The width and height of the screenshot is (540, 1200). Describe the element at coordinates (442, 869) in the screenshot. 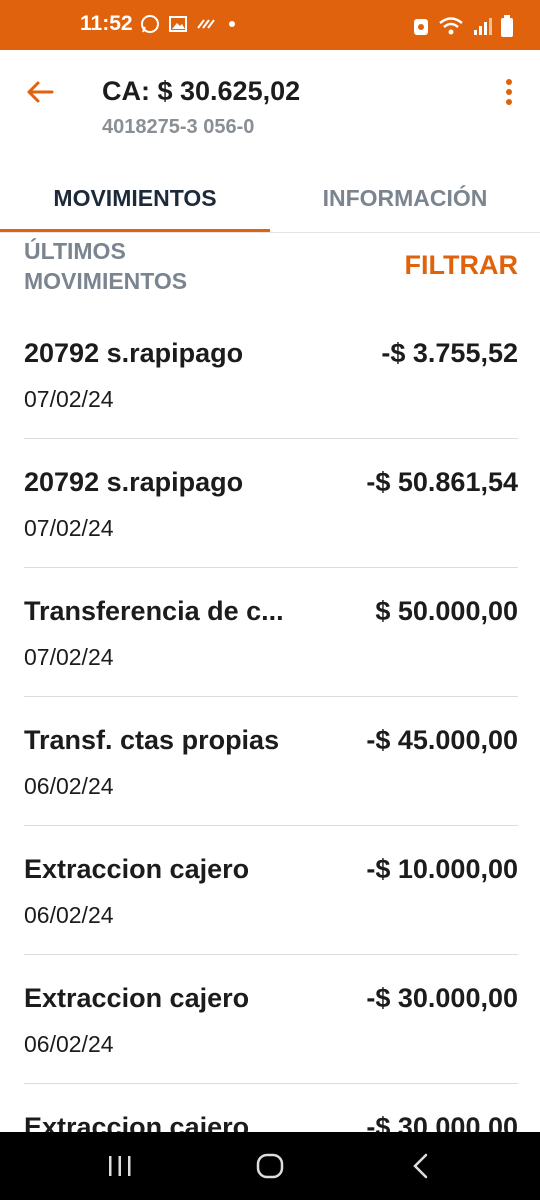

I see `movement-amount: -$ 10.000,00` at that location.